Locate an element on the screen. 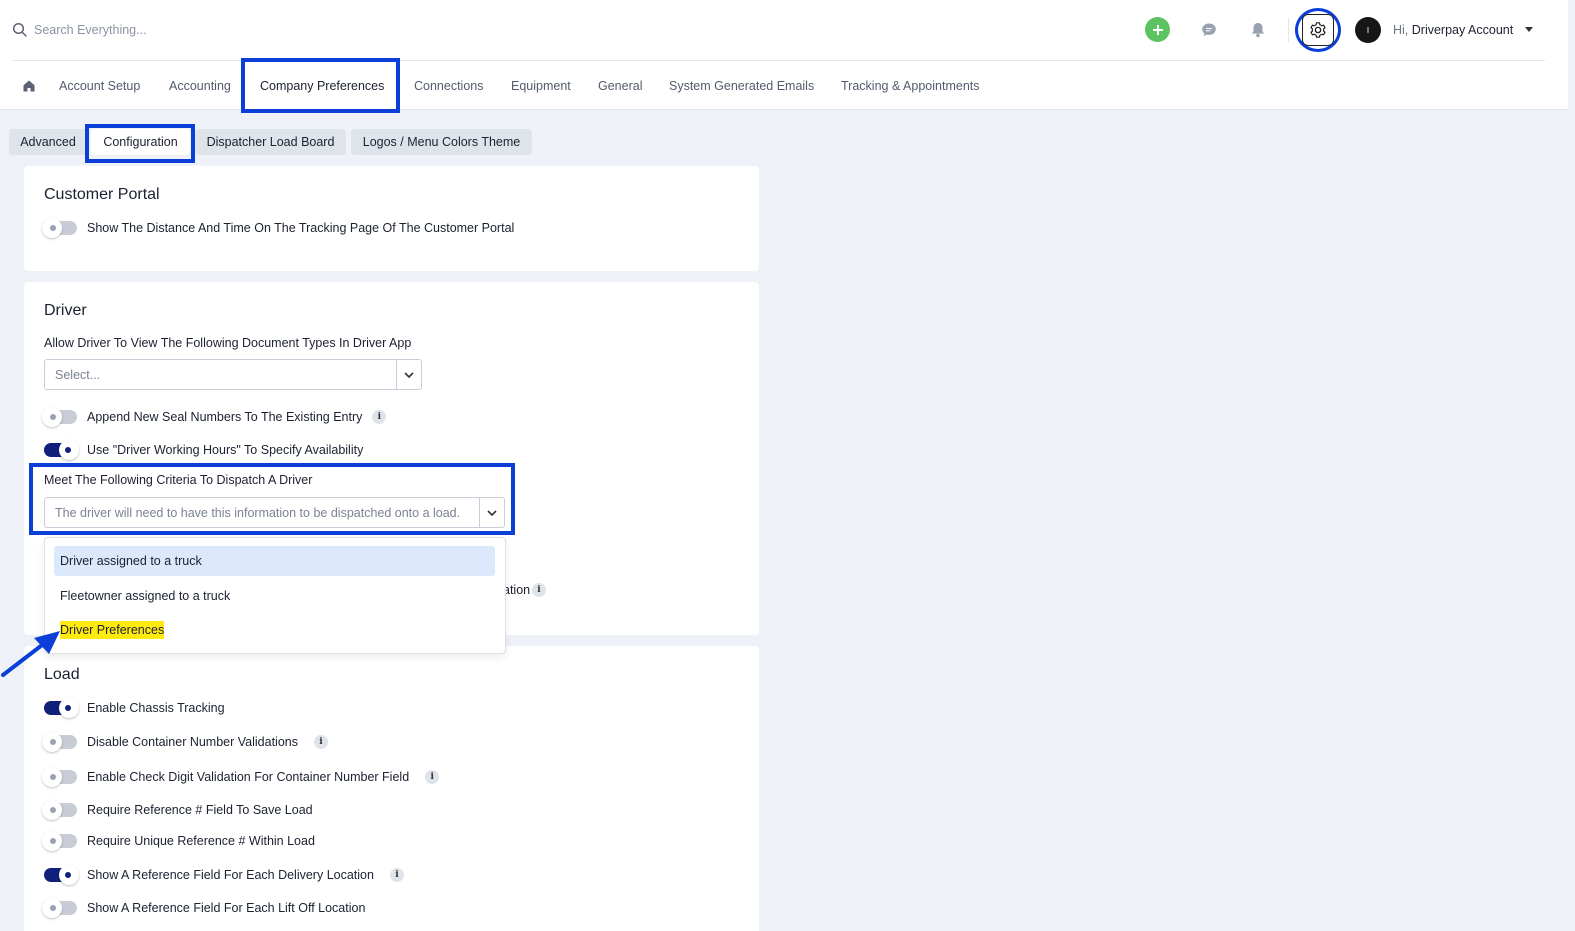 This screenshot has height=931, width=1575. criteria-highlight is located at coordinates (272, 499).